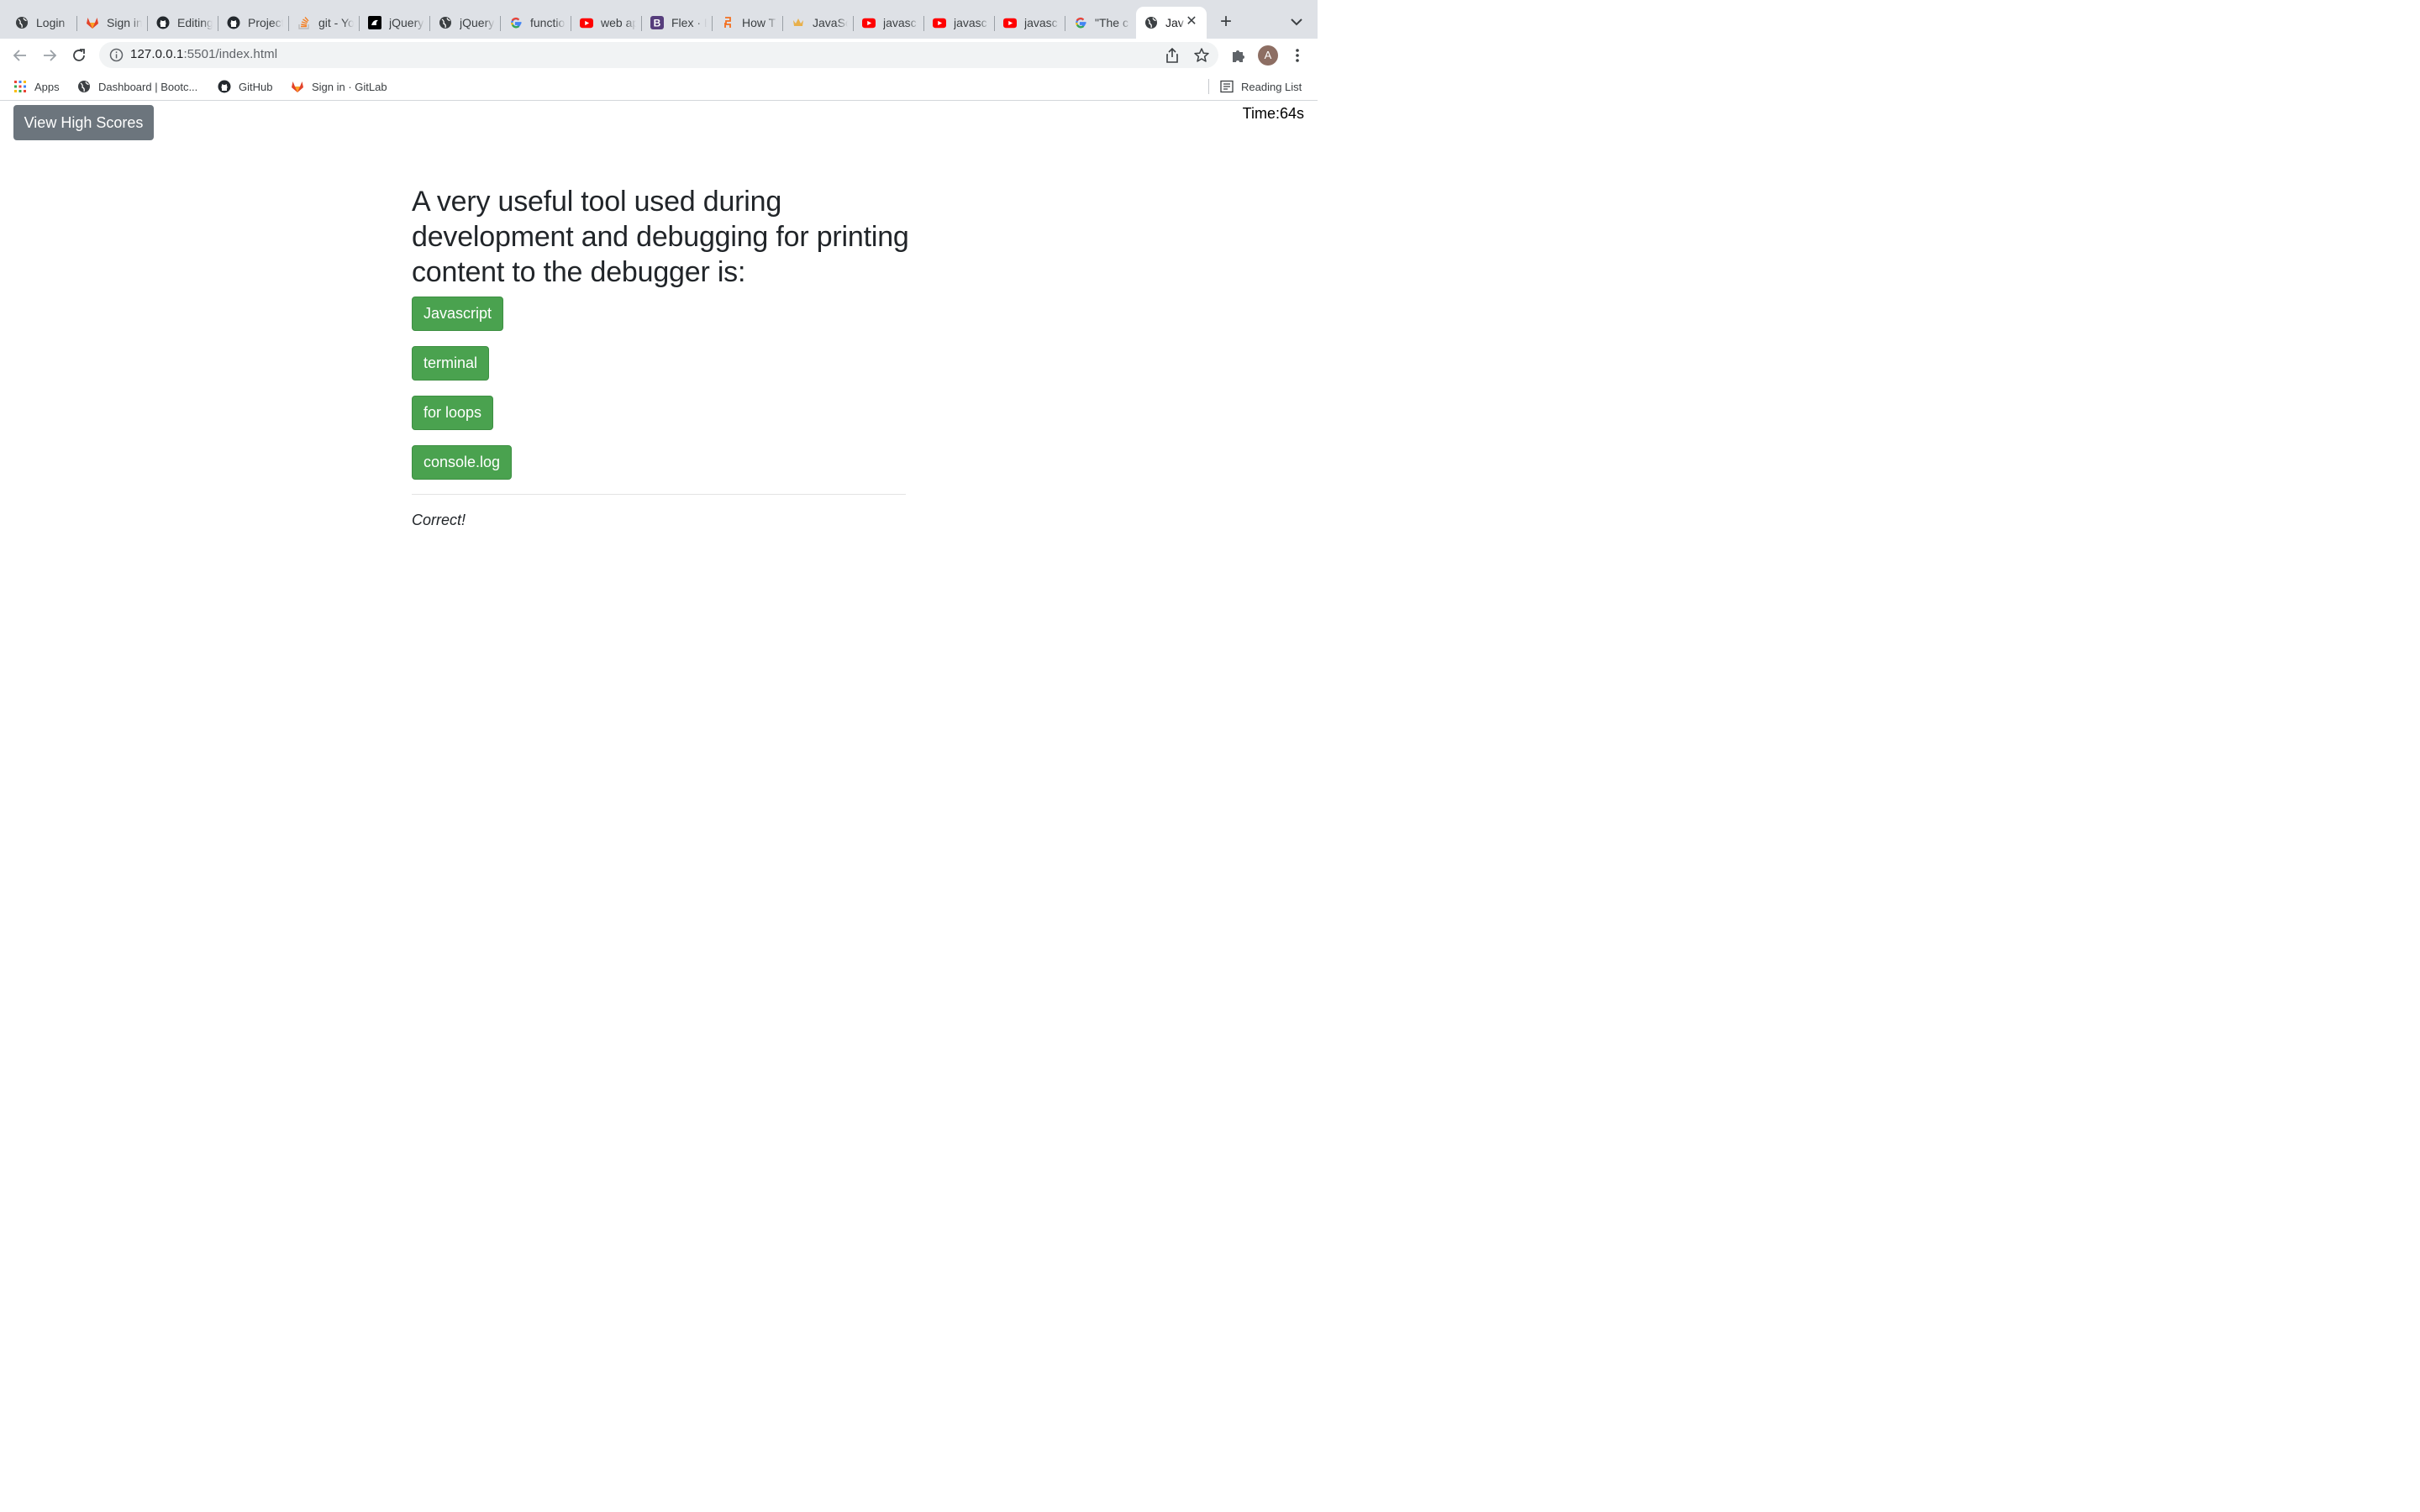 The image size is (2420, 1512). I want to click on answer-button: Javascript, so click(458, 314).